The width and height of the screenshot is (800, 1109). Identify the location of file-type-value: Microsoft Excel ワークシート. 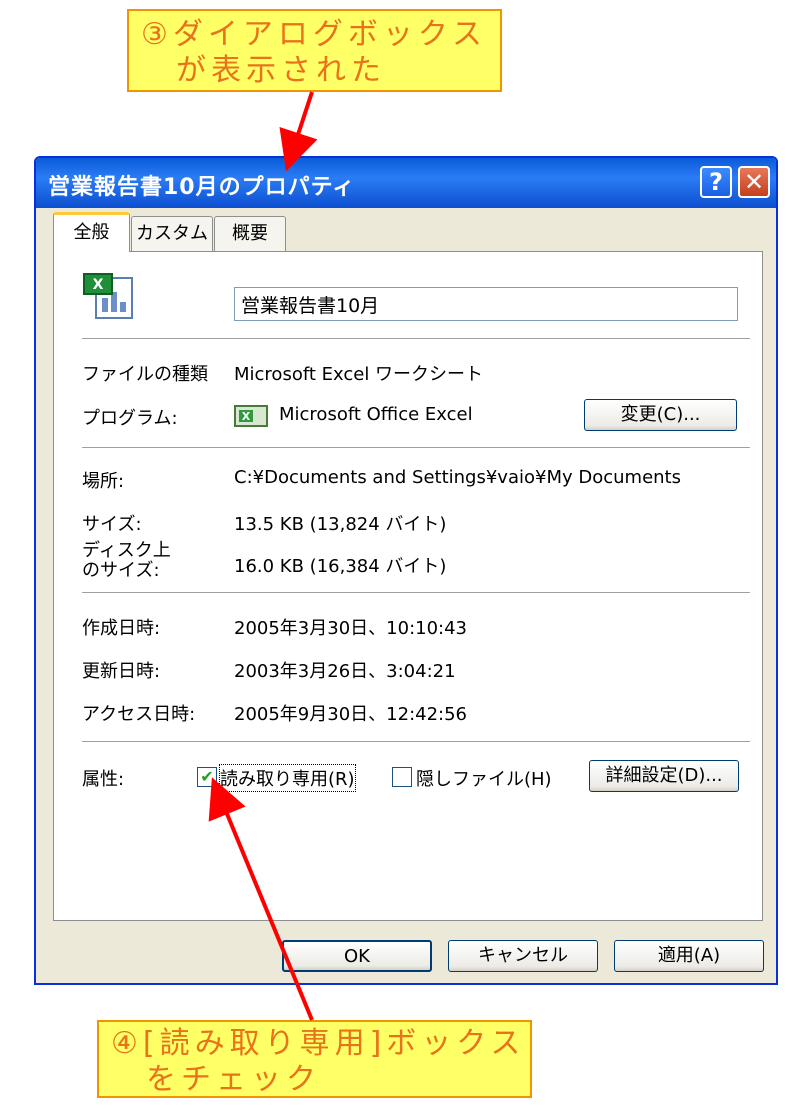
(359, 374).